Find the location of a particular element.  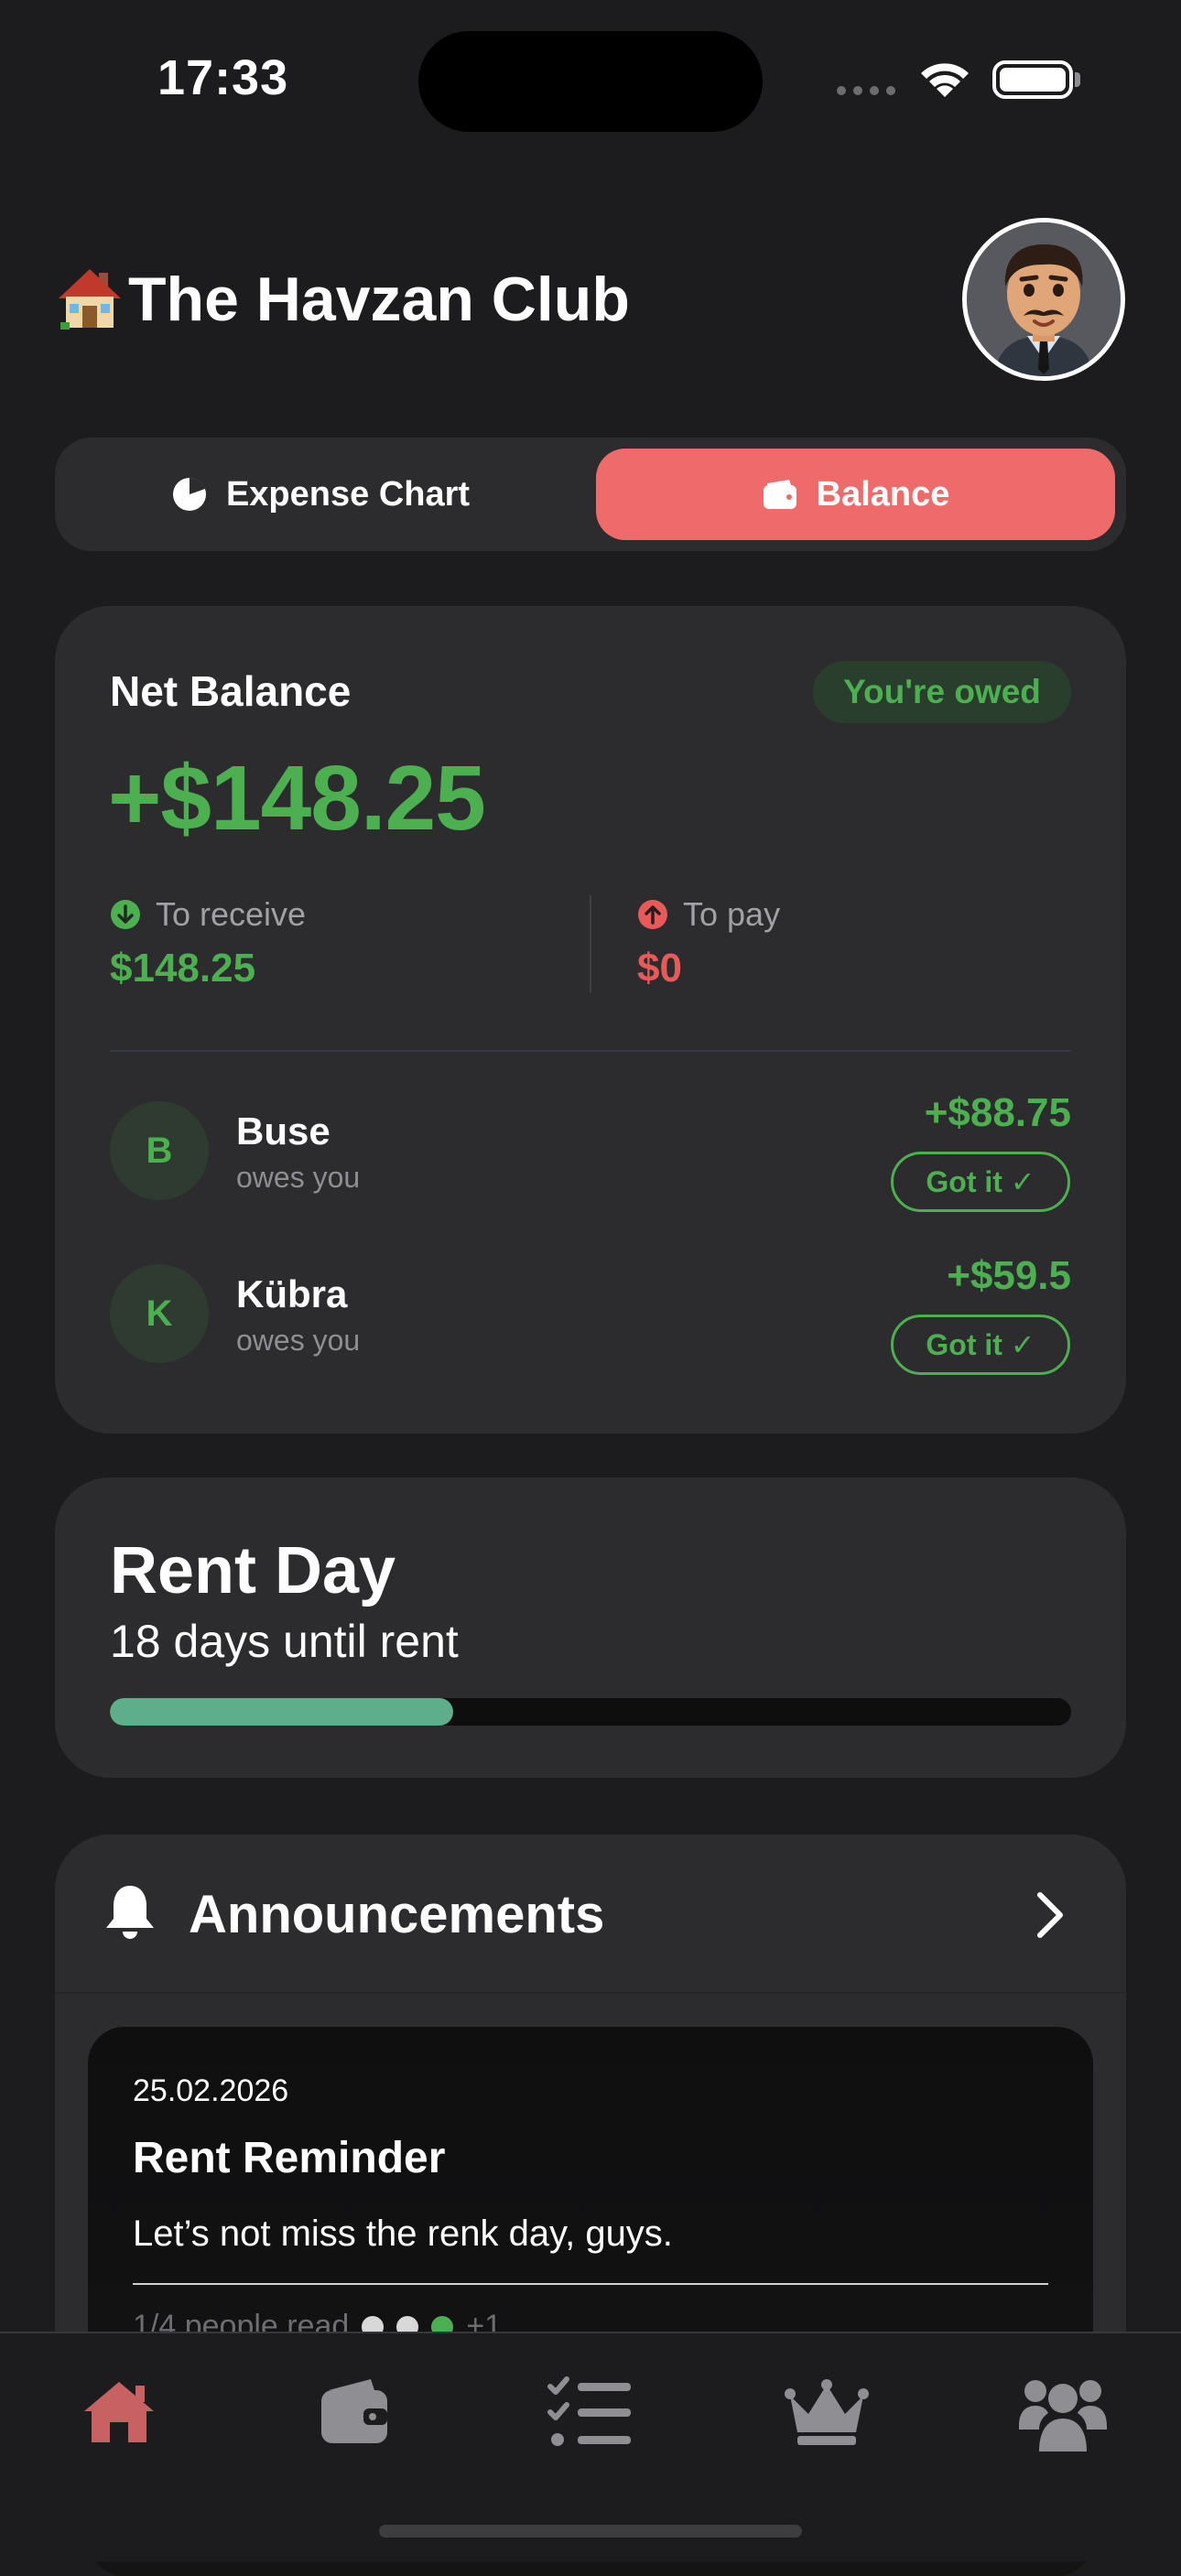

person-amount: +$59.5 is located at coordinates (1009, 1276).